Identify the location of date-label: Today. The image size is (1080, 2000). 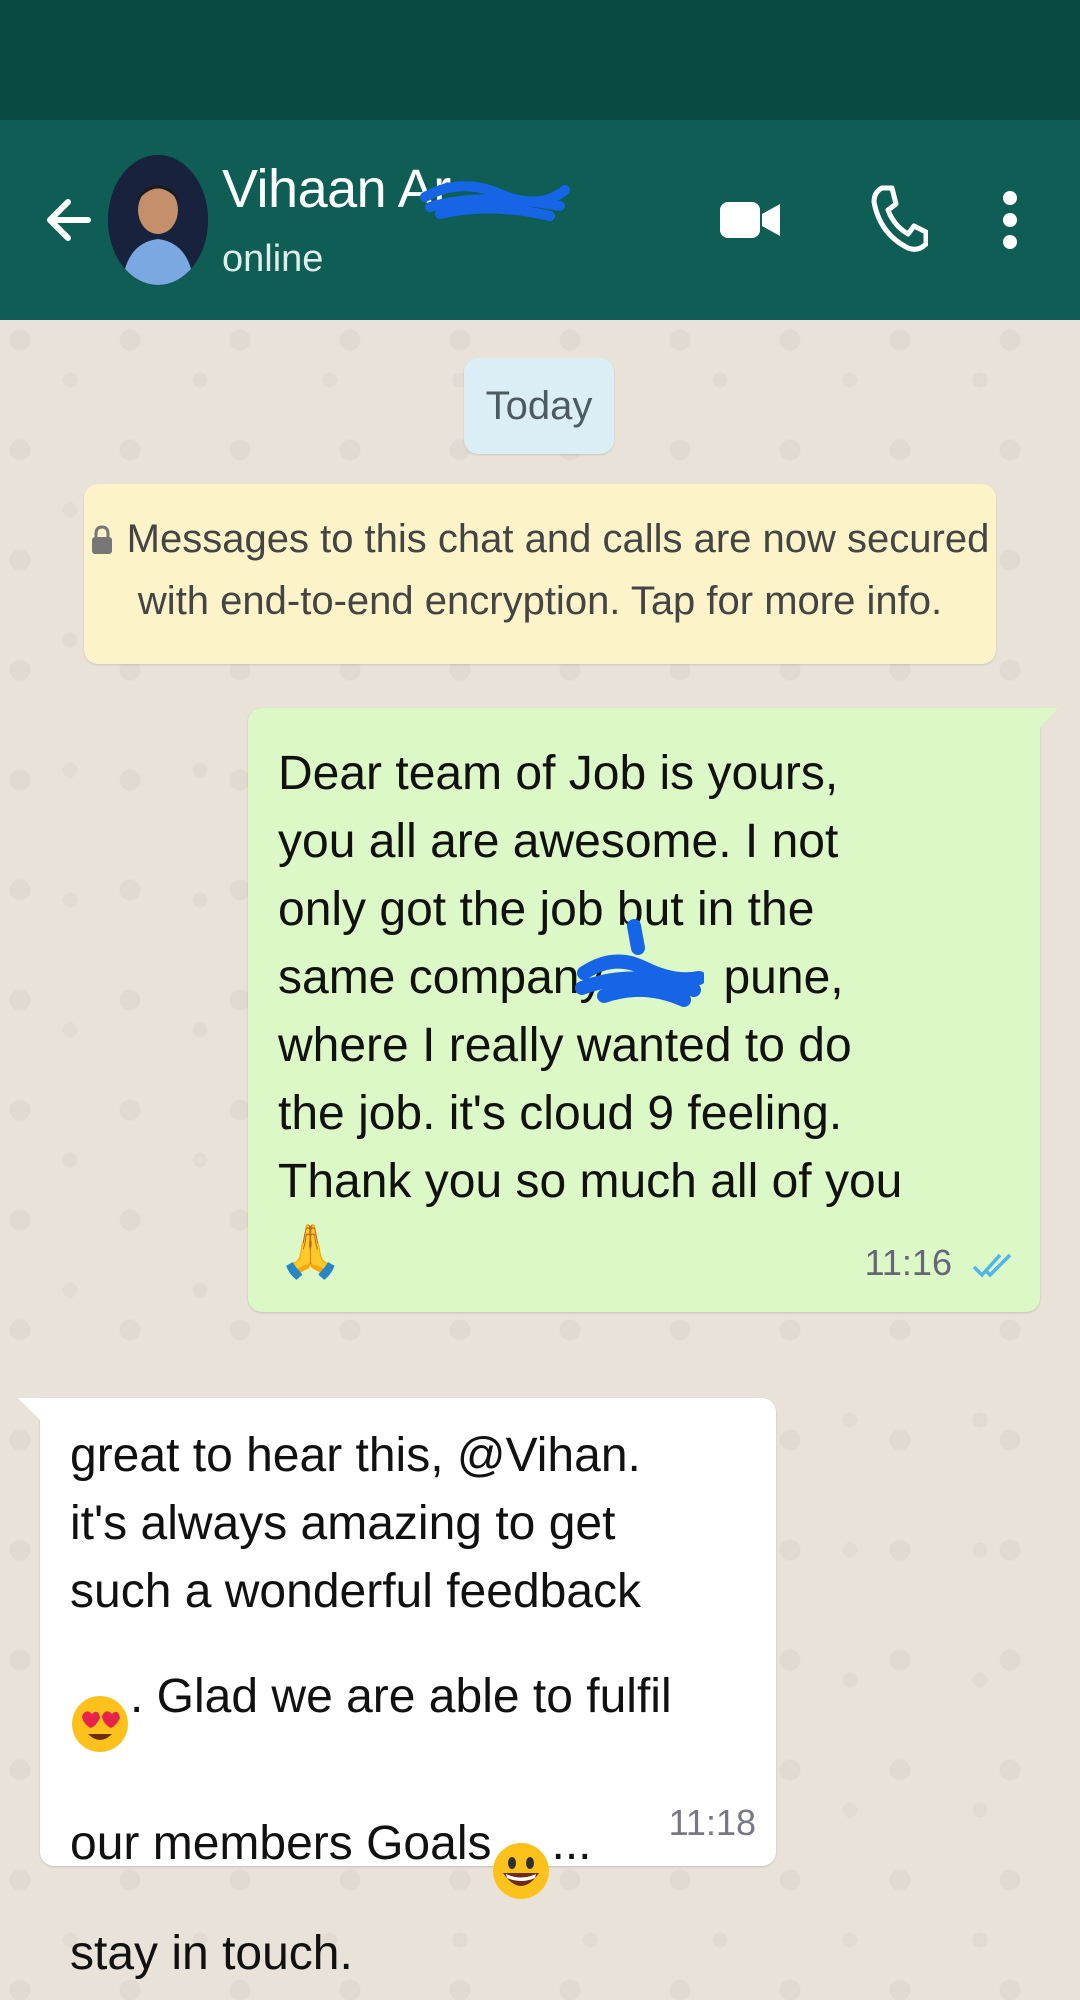
(539, 406).